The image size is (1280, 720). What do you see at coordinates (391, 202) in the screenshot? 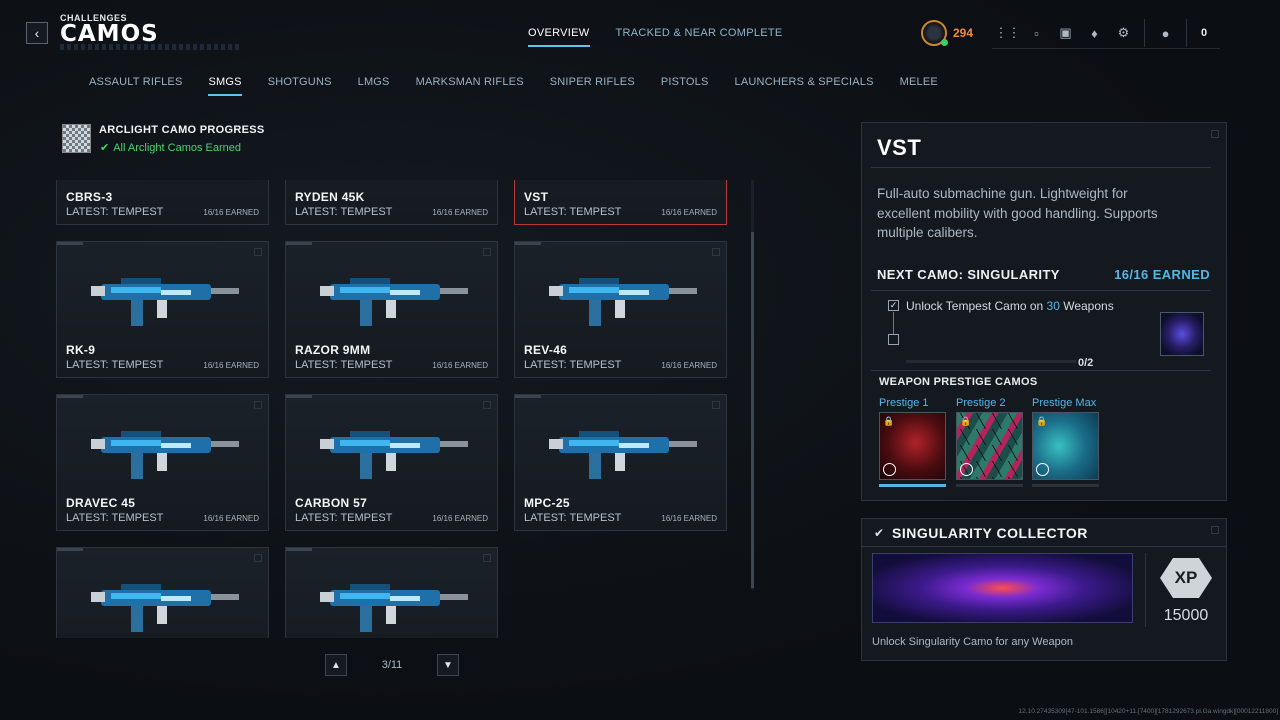
I see `weapon-card: RYDEN 45K LATEST: TEMPEST 16/16 EARNED` at bounding box center [391, 202].